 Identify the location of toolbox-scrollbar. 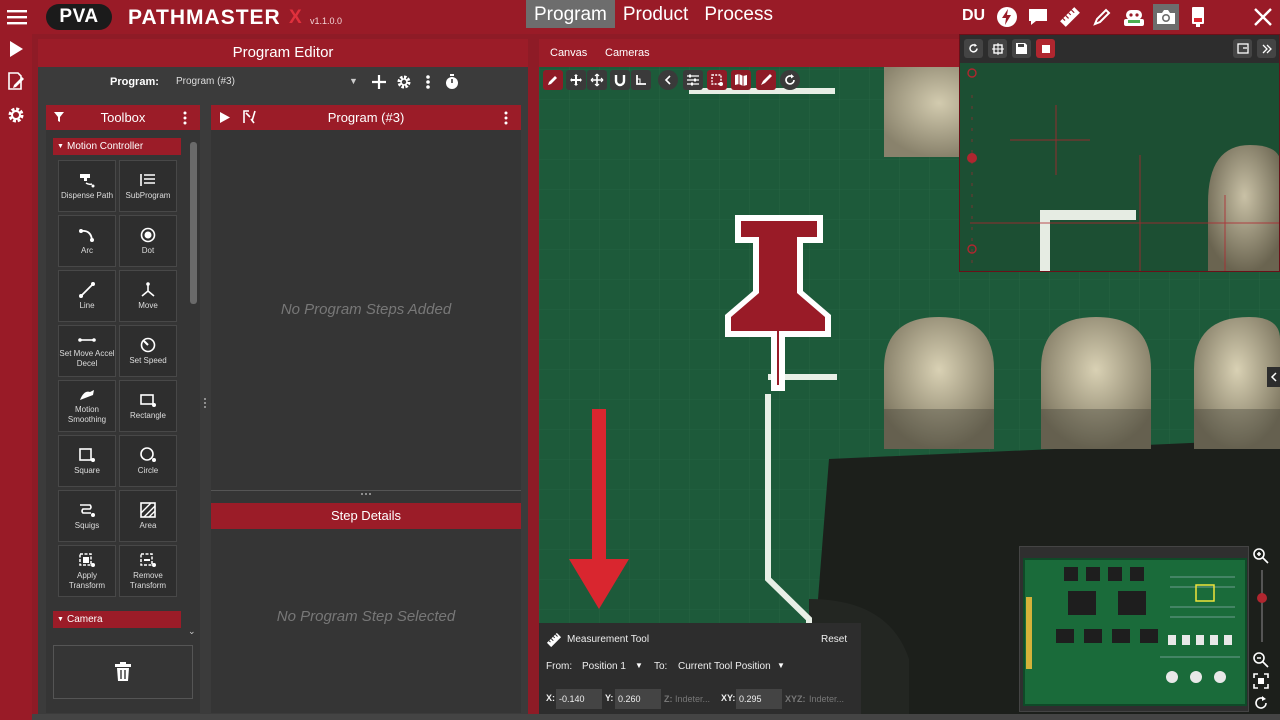
(193, 223).